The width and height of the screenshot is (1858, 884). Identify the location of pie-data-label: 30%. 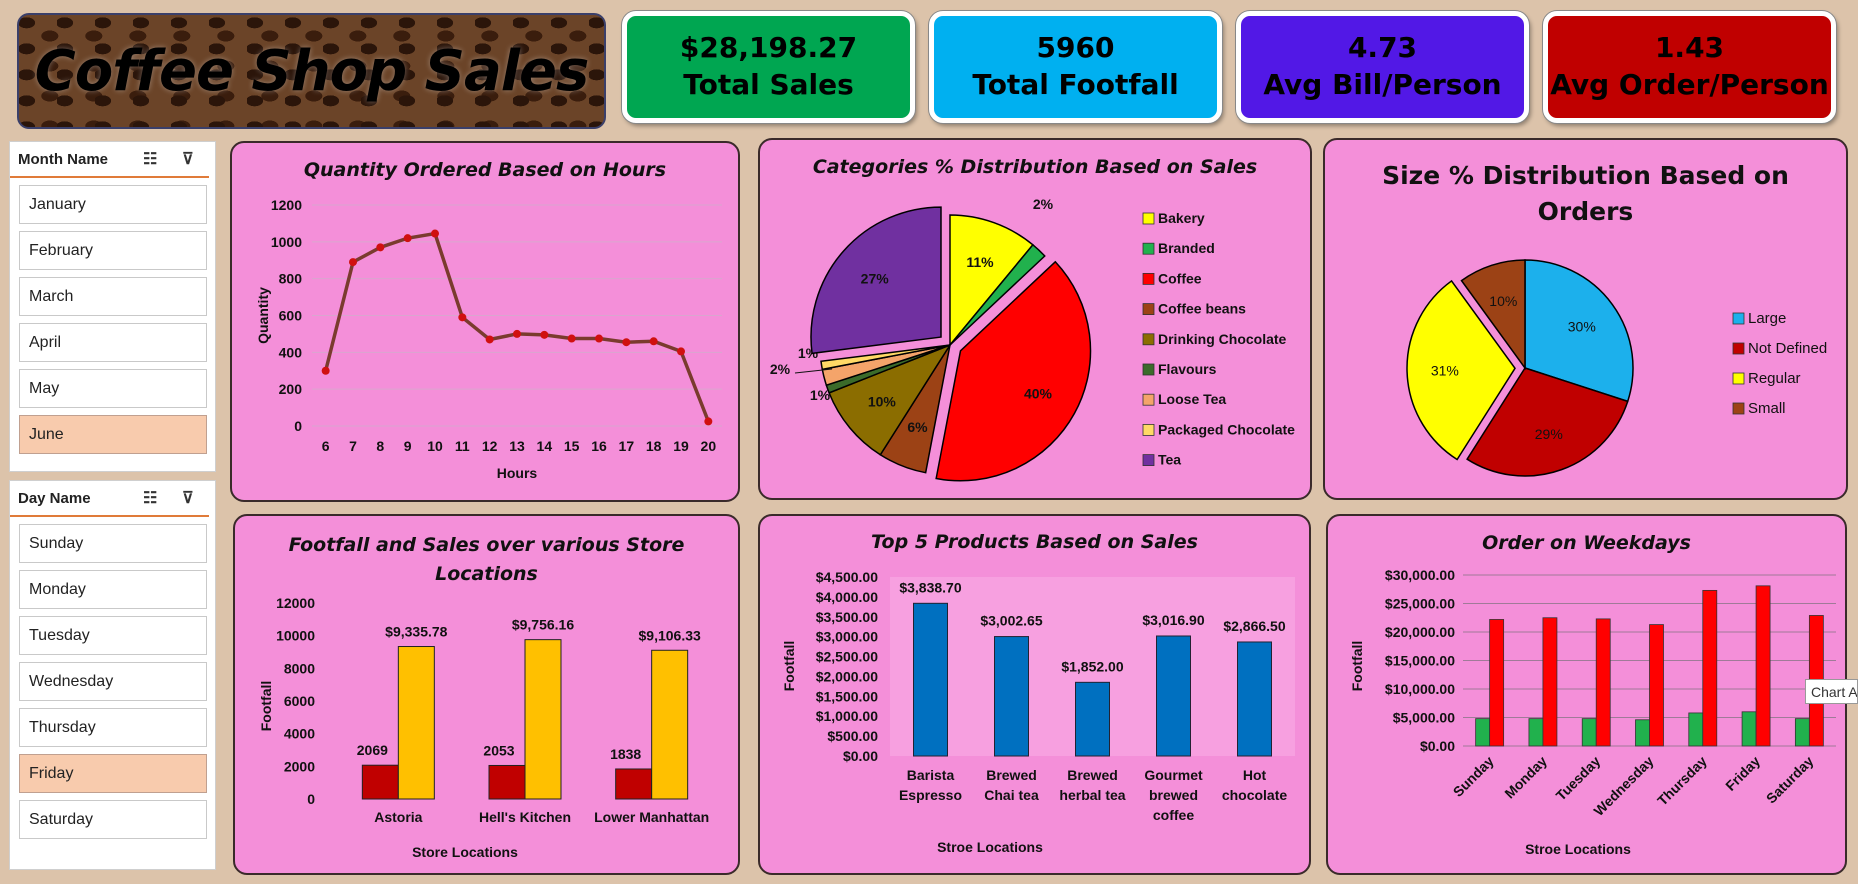
(1582, 327).